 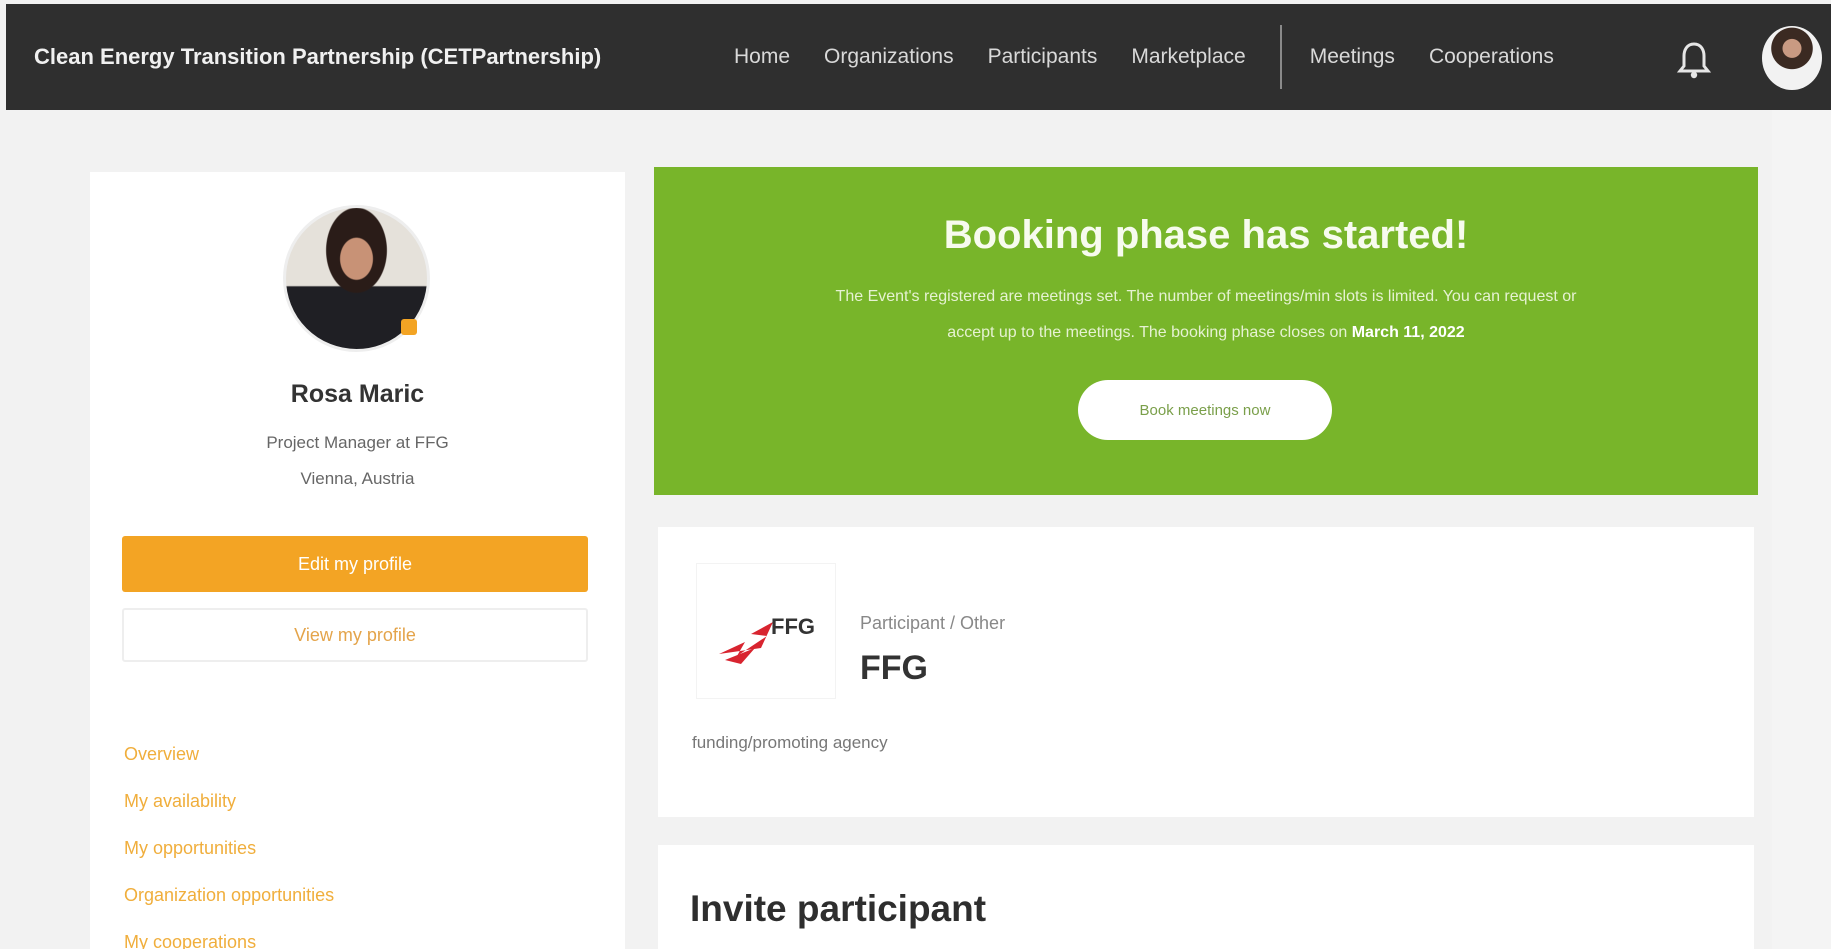 I want to click on profile-location: Vienna, Austria, so click(x=357, y=478).